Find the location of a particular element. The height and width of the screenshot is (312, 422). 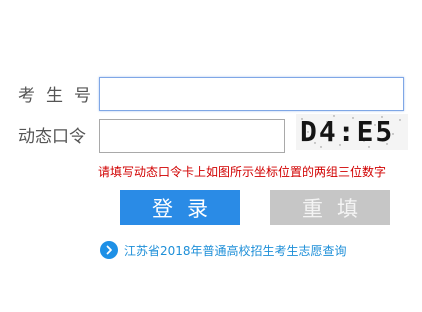

volunteer-query-link: 江苏省2018年普通高校招生考生志愿查询 is located at coordinates (235, 250).